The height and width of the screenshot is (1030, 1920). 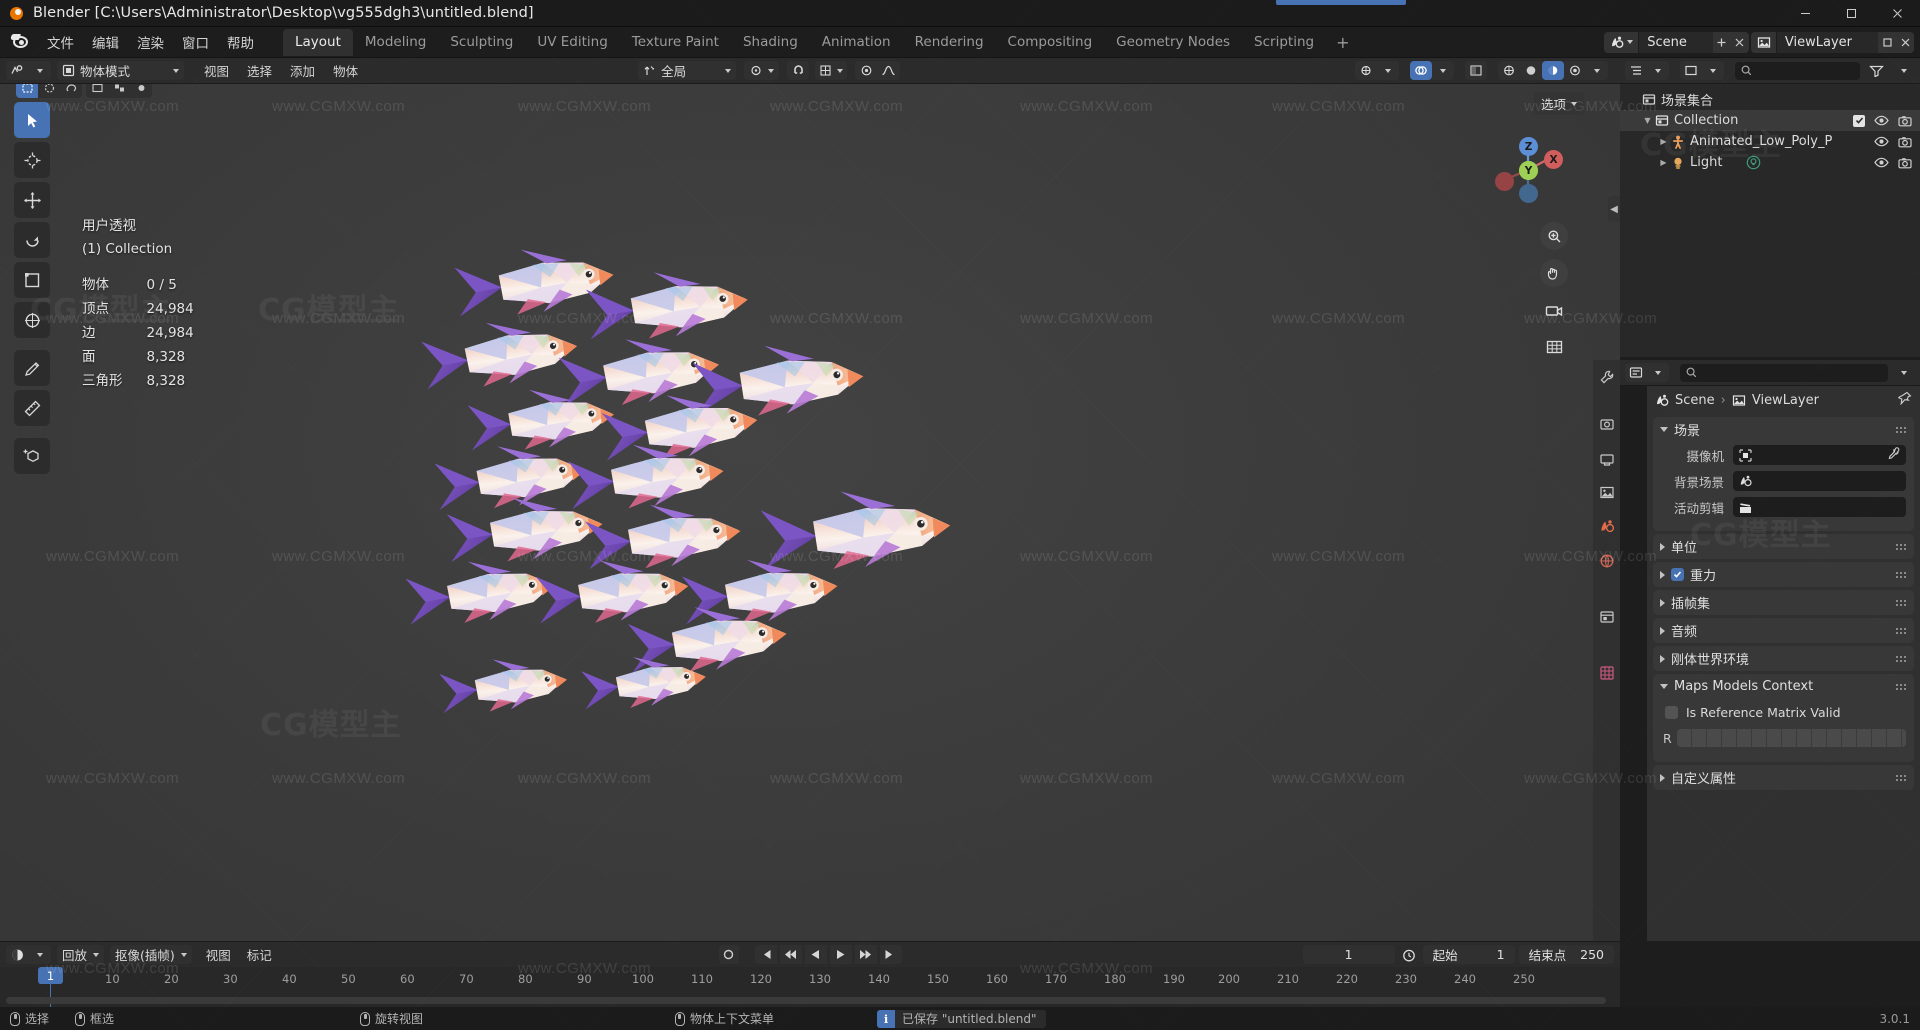 I want to click on collection-tab-icon, so click(x=1607, y=617).